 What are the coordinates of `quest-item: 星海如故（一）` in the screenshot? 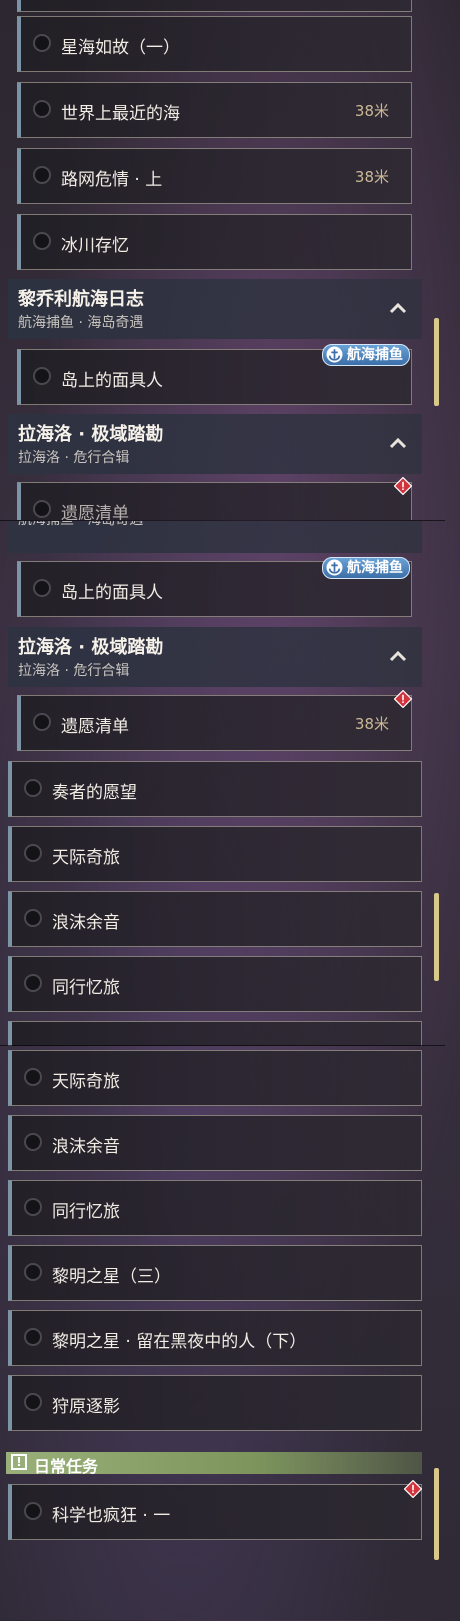 It's located at (214, 44).